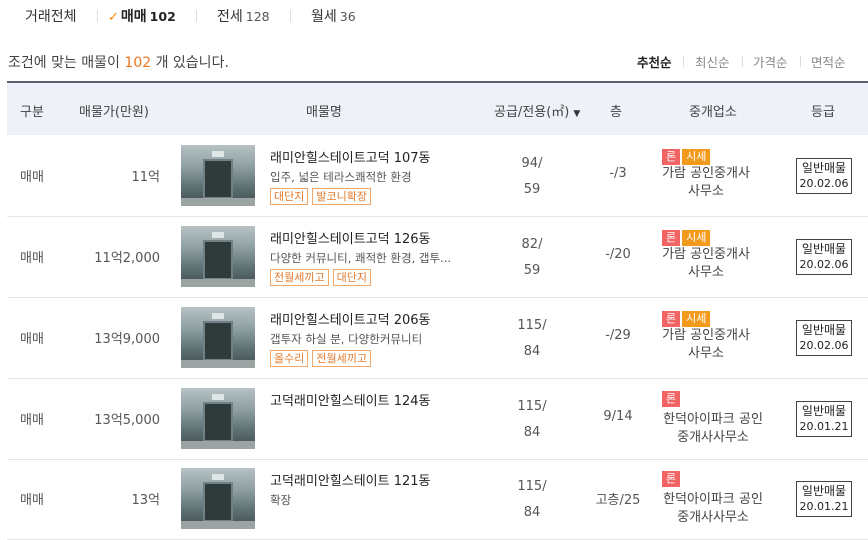 This screenshot has width=868, height=540. Describe the element at coordinates (616, 112) in the screenshot. I see `header-floor: 층` at that location.